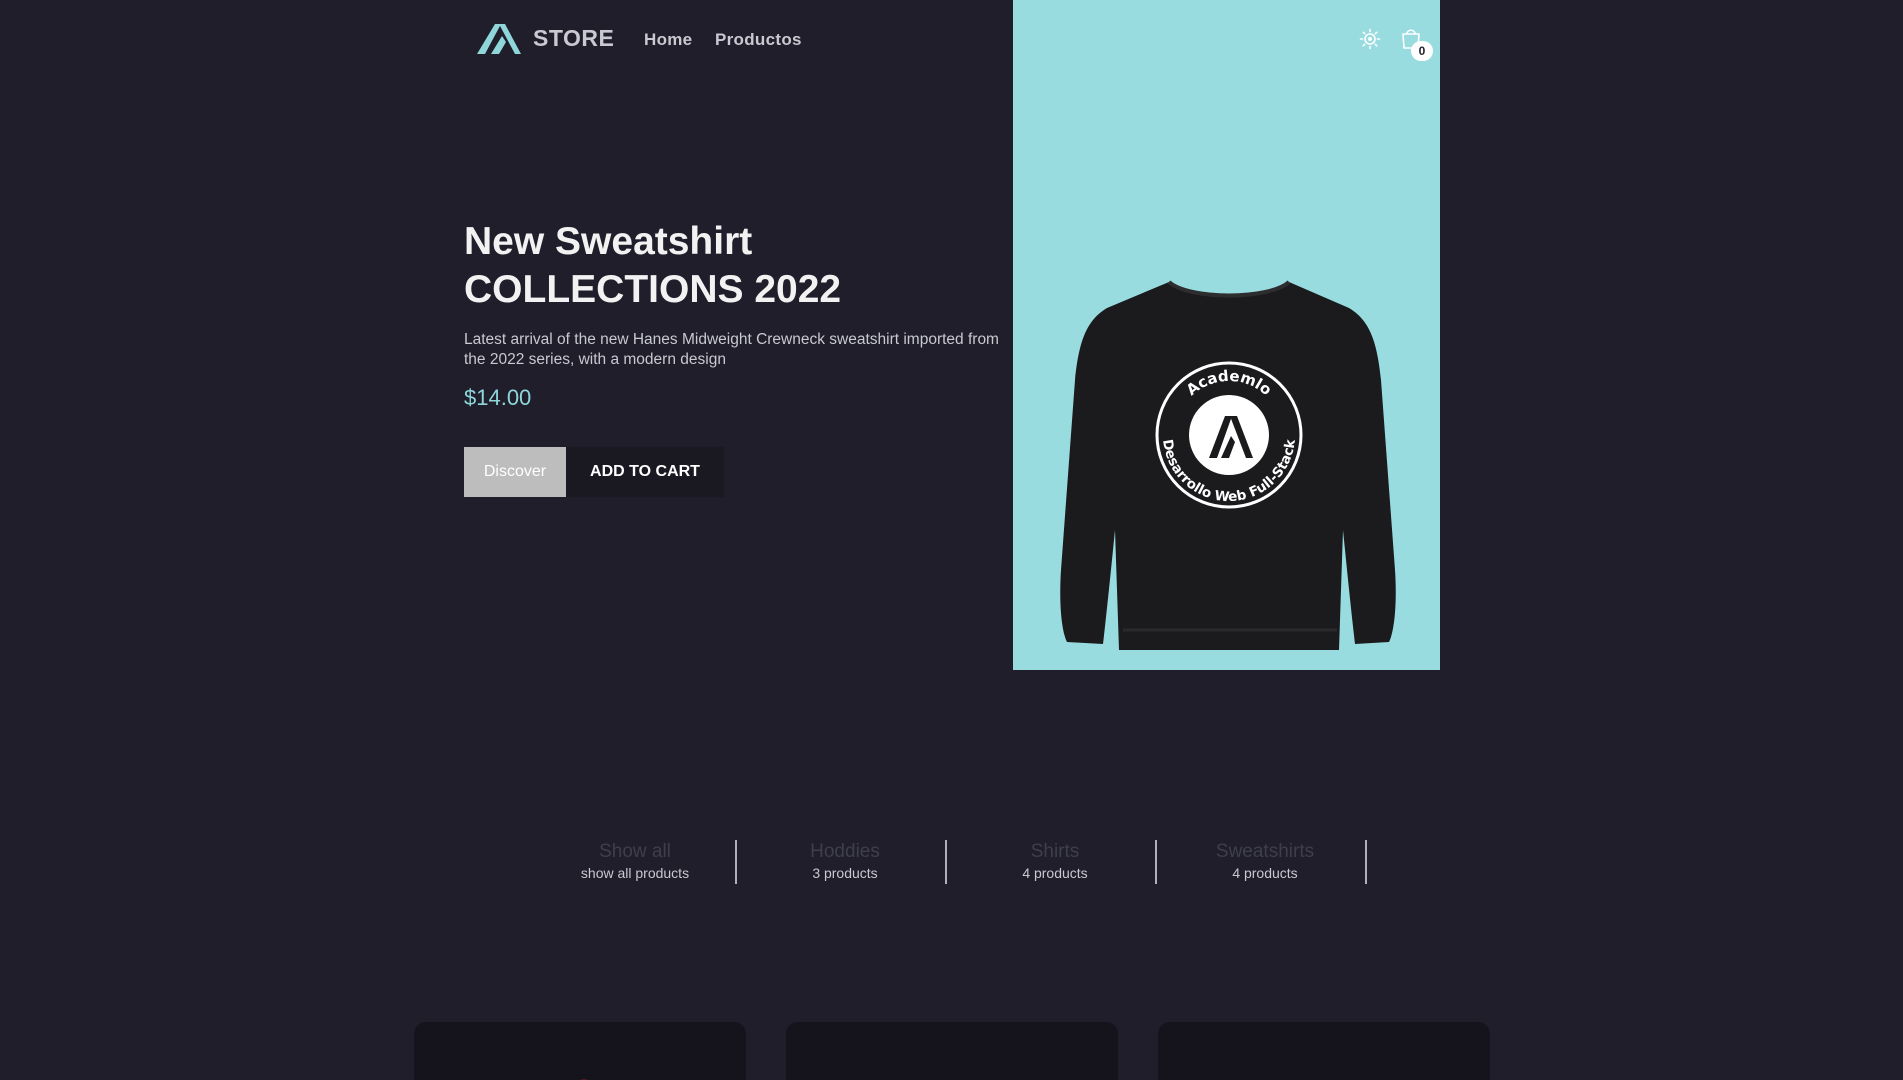 The height and width of the screenshot is (1080, 1903). Describe the element at coordinates (573, 38) in the screenshot. I see `brand-name: STORE` at that location.